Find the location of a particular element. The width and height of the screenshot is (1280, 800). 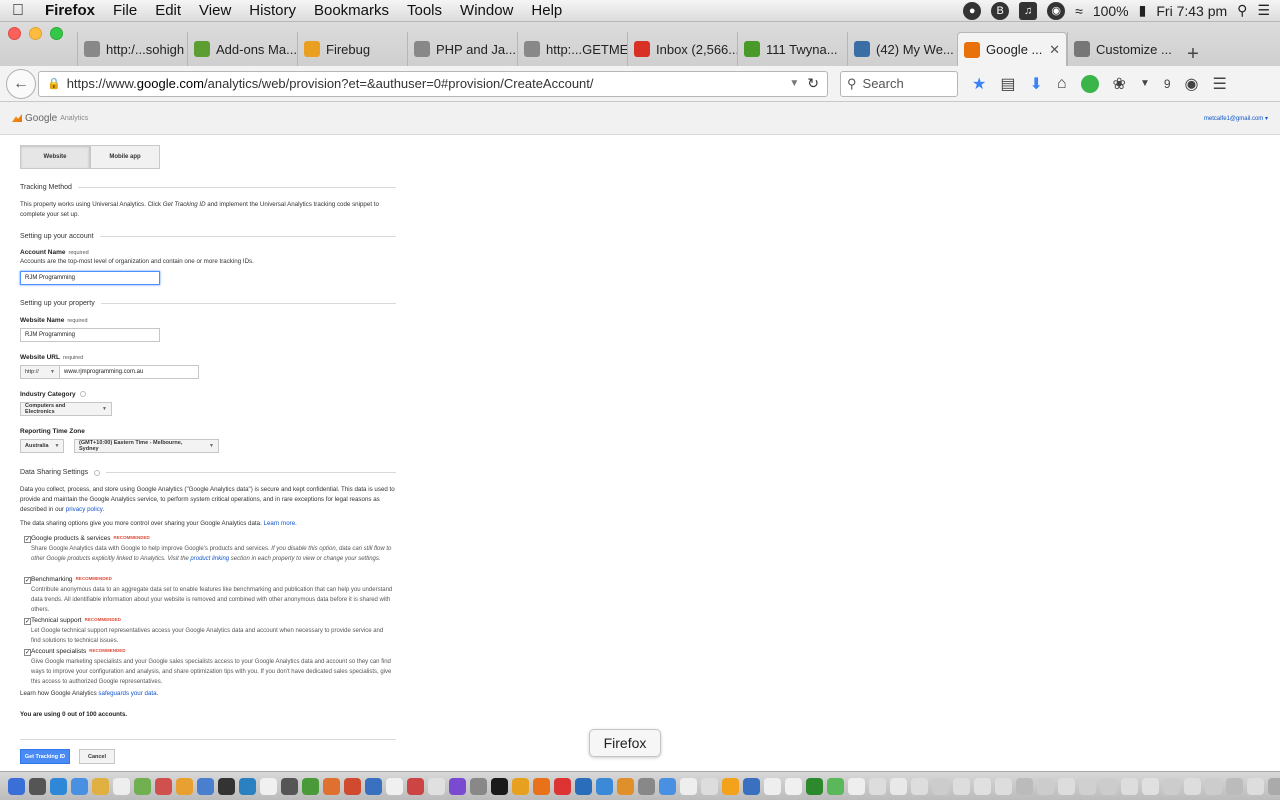

close-window-button is located at coordinates (14, 33).